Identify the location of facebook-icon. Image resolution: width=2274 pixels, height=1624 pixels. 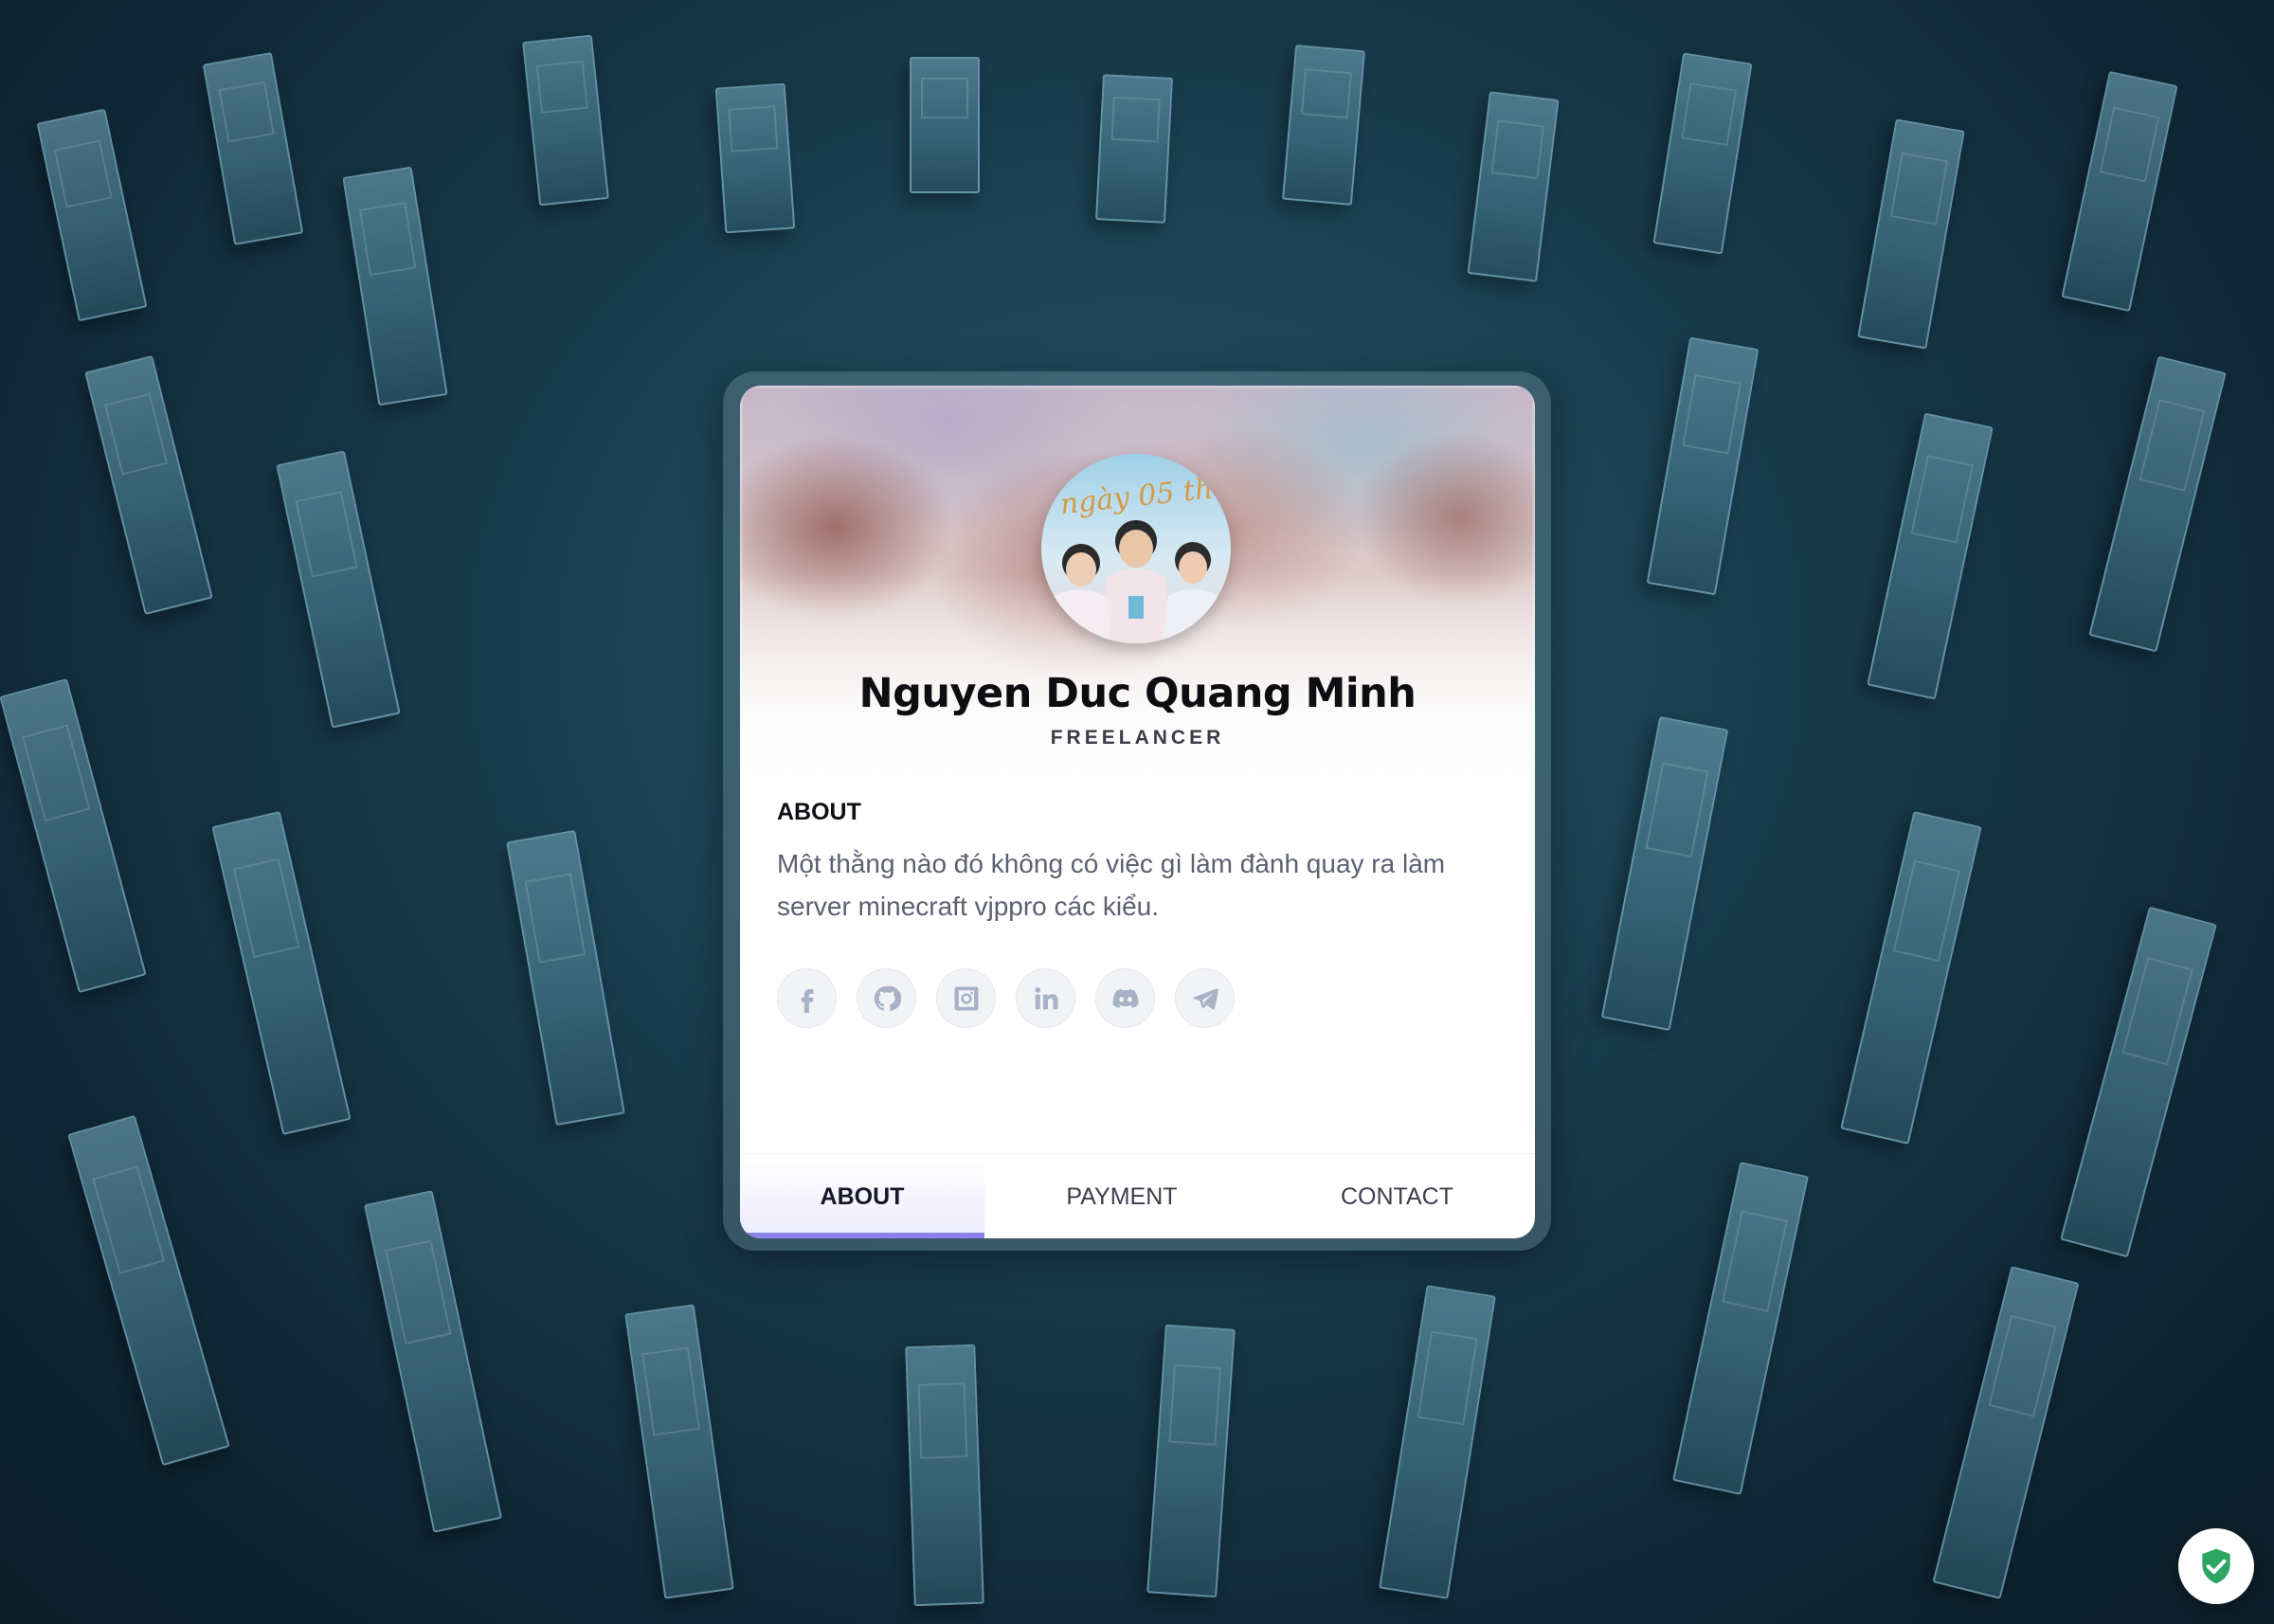
(807, 1000).